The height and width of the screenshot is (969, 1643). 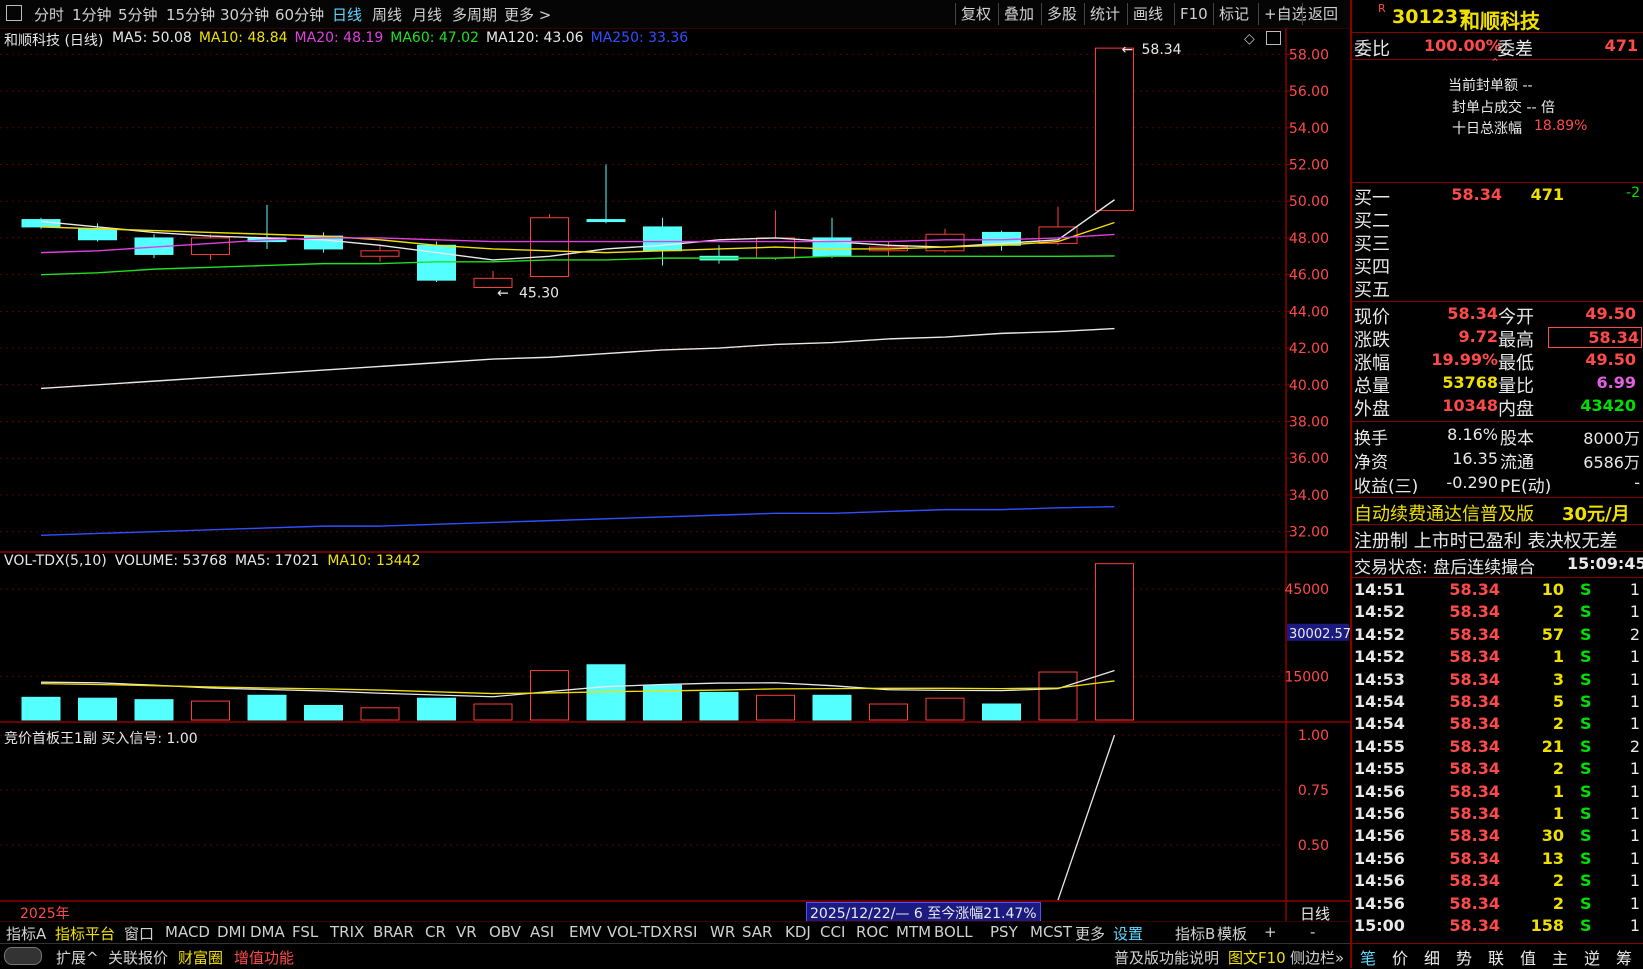 I want to click on status-right-item-2: 侧边栏», so click(x=1317, y=957).